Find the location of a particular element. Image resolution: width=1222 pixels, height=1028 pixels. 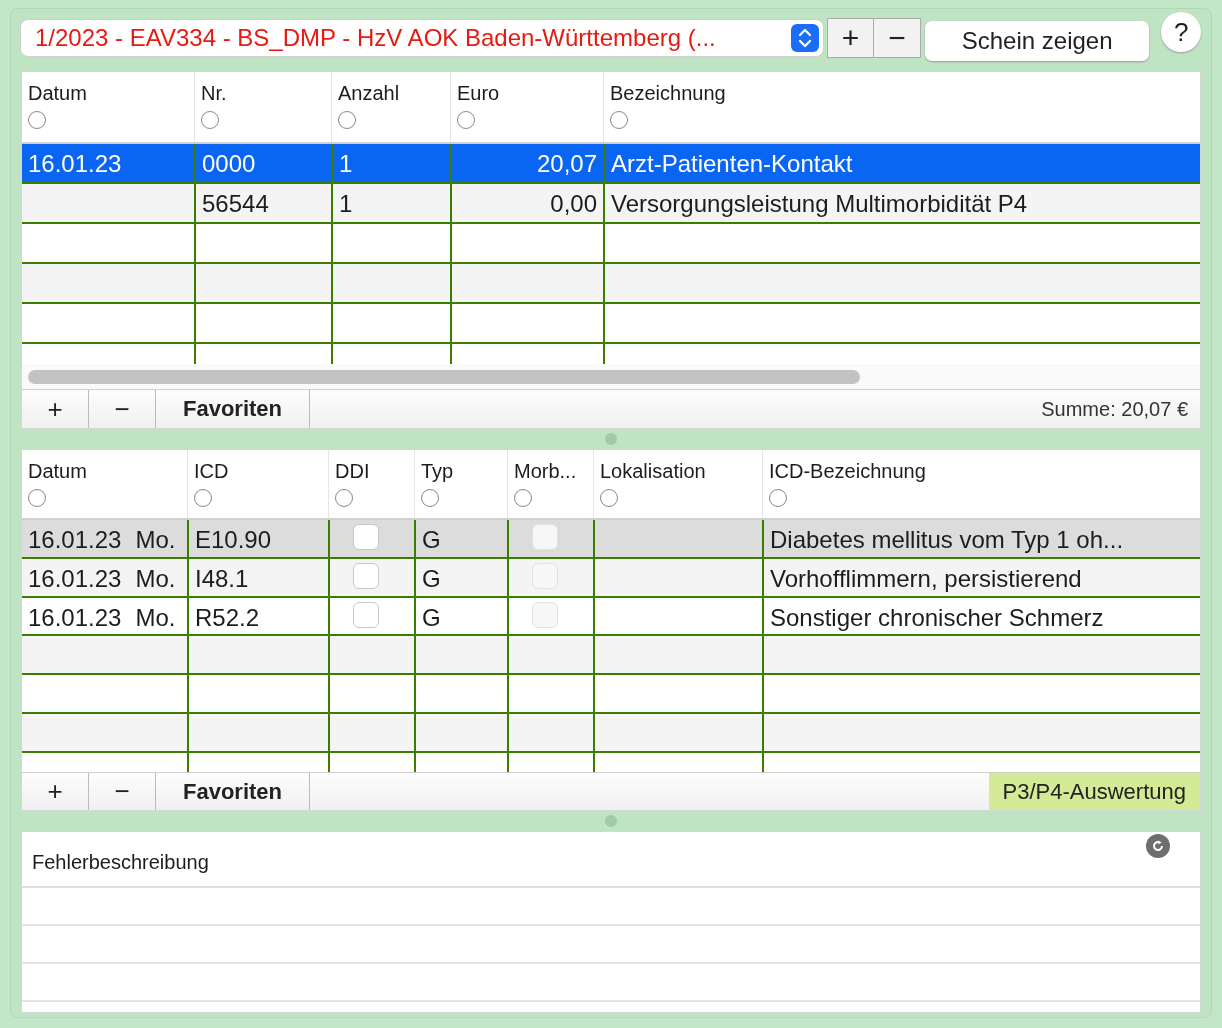

table-row: 56544 1 0,00 Versorgungsleistung Multimorbidität P4 is located at coordinates (611, 204).